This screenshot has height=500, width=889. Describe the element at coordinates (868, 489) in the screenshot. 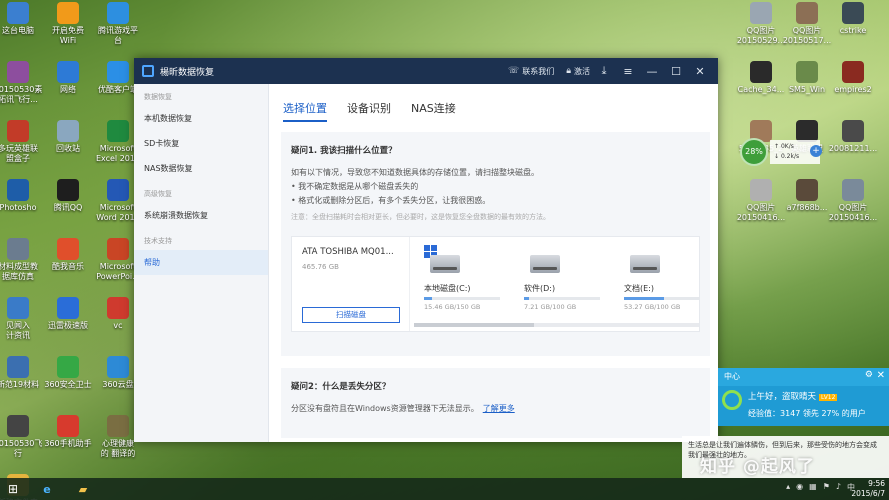

I see `clock: 9:56 2015/6/7` at that location.